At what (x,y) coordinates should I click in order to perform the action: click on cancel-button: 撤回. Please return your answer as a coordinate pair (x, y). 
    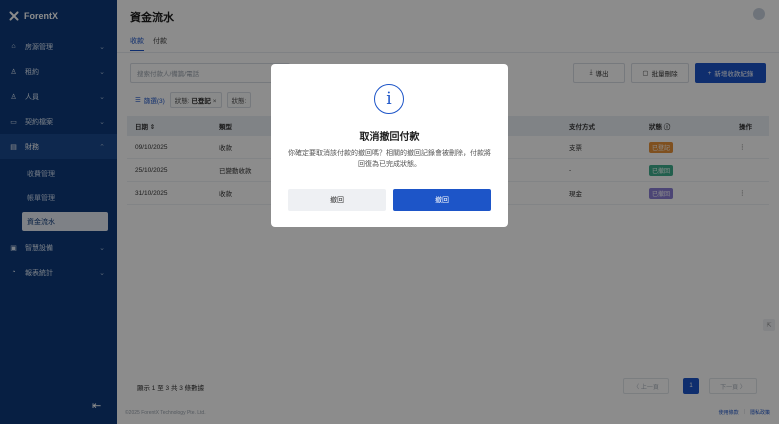
    Looking at the image, I should click on (337, 200).